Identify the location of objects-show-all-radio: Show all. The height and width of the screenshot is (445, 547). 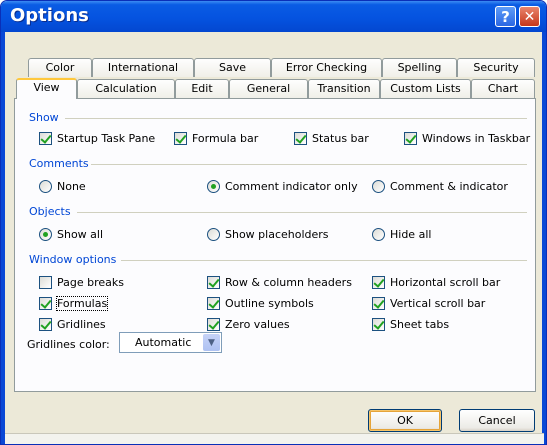
(71, 234).